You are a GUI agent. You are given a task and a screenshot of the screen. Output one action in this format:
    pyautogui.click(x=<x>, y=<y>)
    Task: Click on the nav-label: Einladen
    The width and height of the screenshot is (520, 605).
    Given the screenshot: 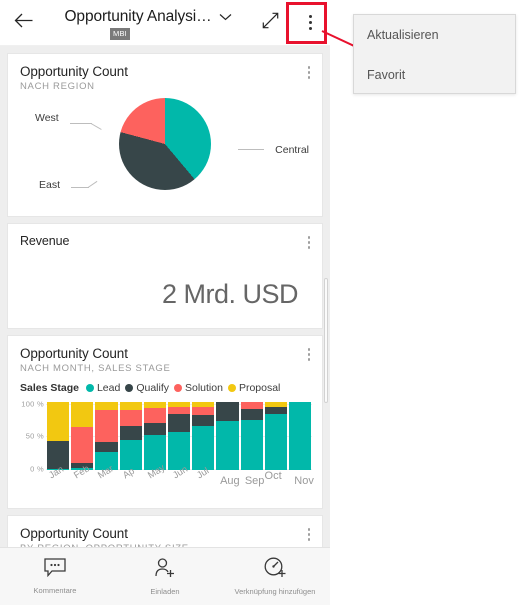 What is the action you would take?
    pyautogui.click(x=165, y=591)
    